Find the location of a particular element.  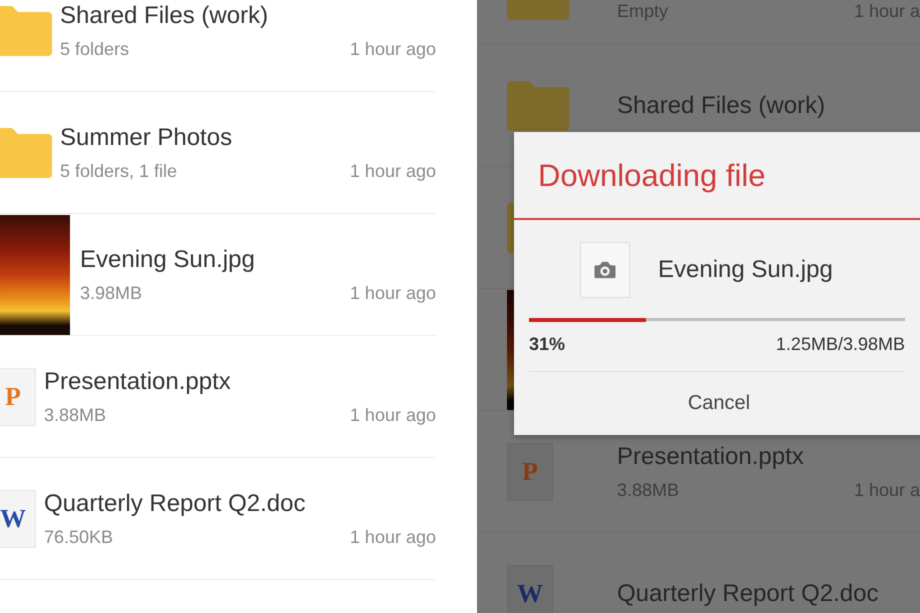

file-row: Summer Photos 5 folders, 1 file 1 hour ago is located at coordinates (218, 153).